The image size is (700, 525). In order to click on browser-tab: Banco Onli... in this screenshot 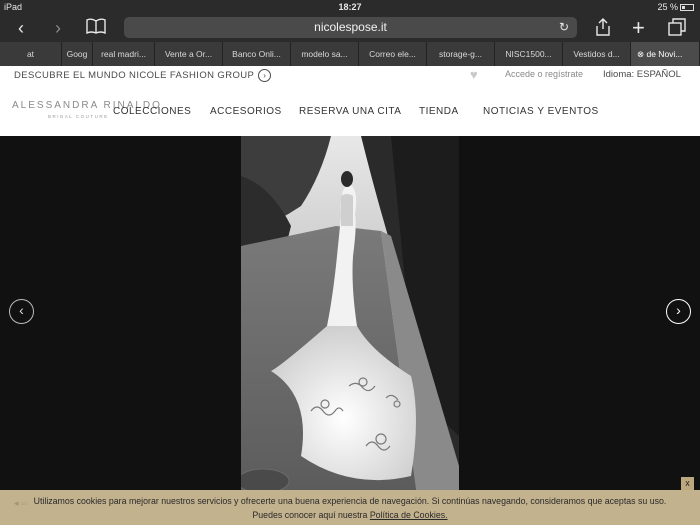, I will do `click(257, 54)`.